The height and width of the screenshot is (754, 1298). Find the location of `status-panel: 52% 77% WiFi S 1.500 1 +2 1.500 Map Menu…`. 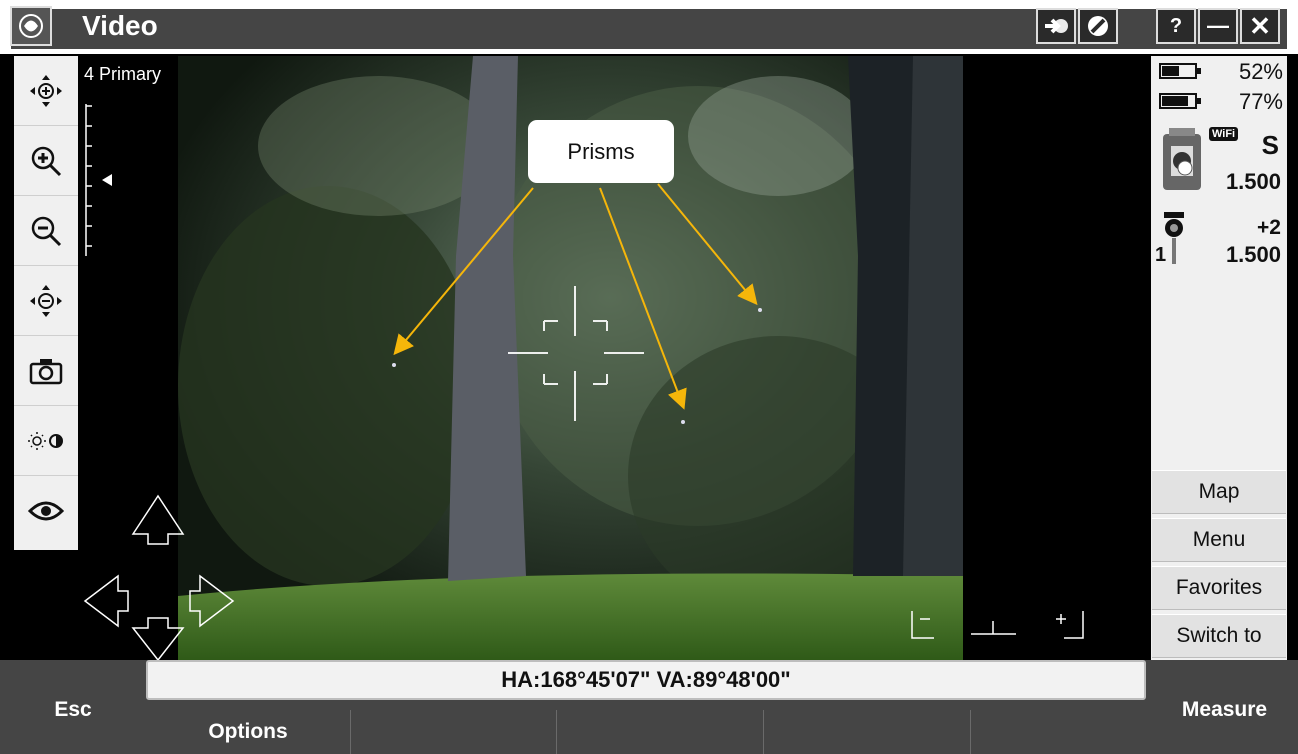

status-panel: 52% 77% WiFi S 1.500 1 +2 1.500 Map Menu… is located at coordinates (1219, 358).